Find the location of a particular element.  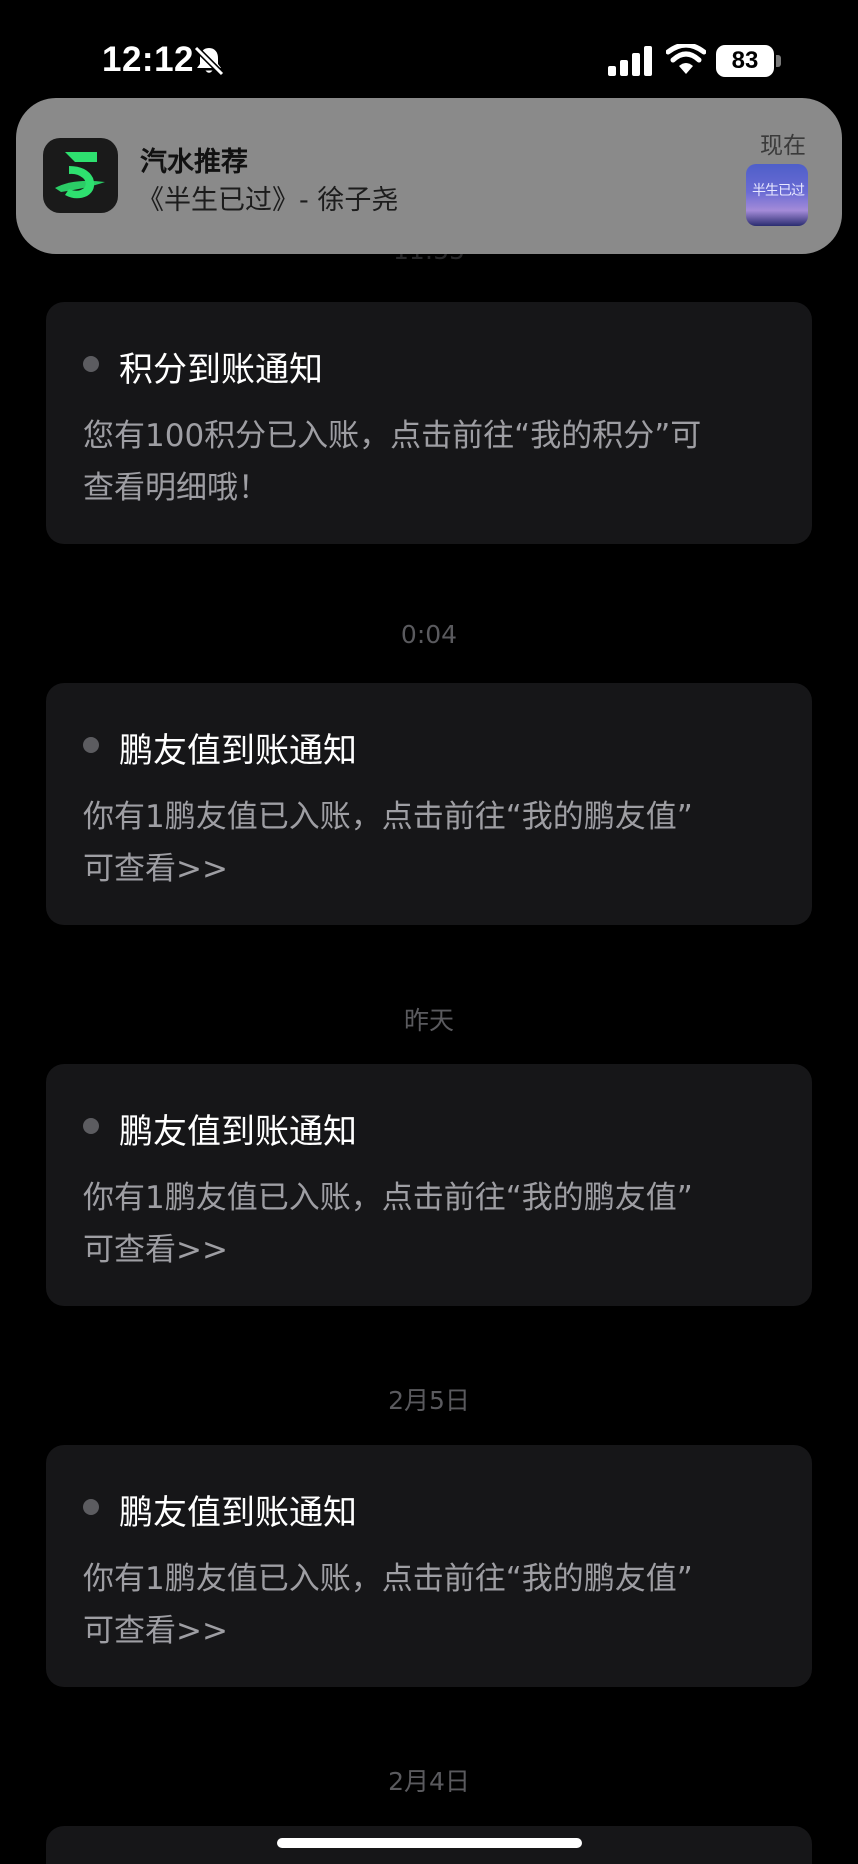

card-body: 您有100积分已入账，点击前往“我的积分”可 查看明细哦！ is located at coordinates (392, 462).